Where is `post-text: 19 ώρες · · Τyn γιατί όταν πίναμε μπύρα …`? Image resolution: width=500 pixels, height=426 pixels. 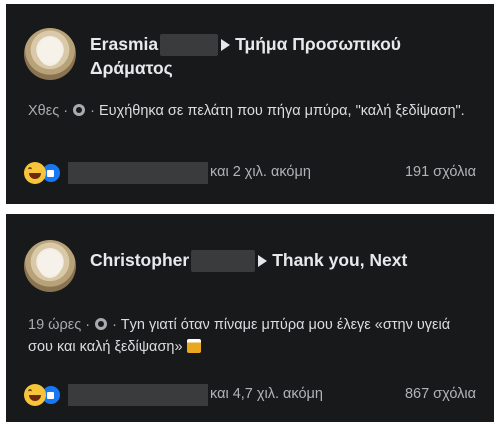 post-text: 19 ώρες · · Τyn γιατί όταν πίναμε μπύρα … is located at coordinates (253, 336).